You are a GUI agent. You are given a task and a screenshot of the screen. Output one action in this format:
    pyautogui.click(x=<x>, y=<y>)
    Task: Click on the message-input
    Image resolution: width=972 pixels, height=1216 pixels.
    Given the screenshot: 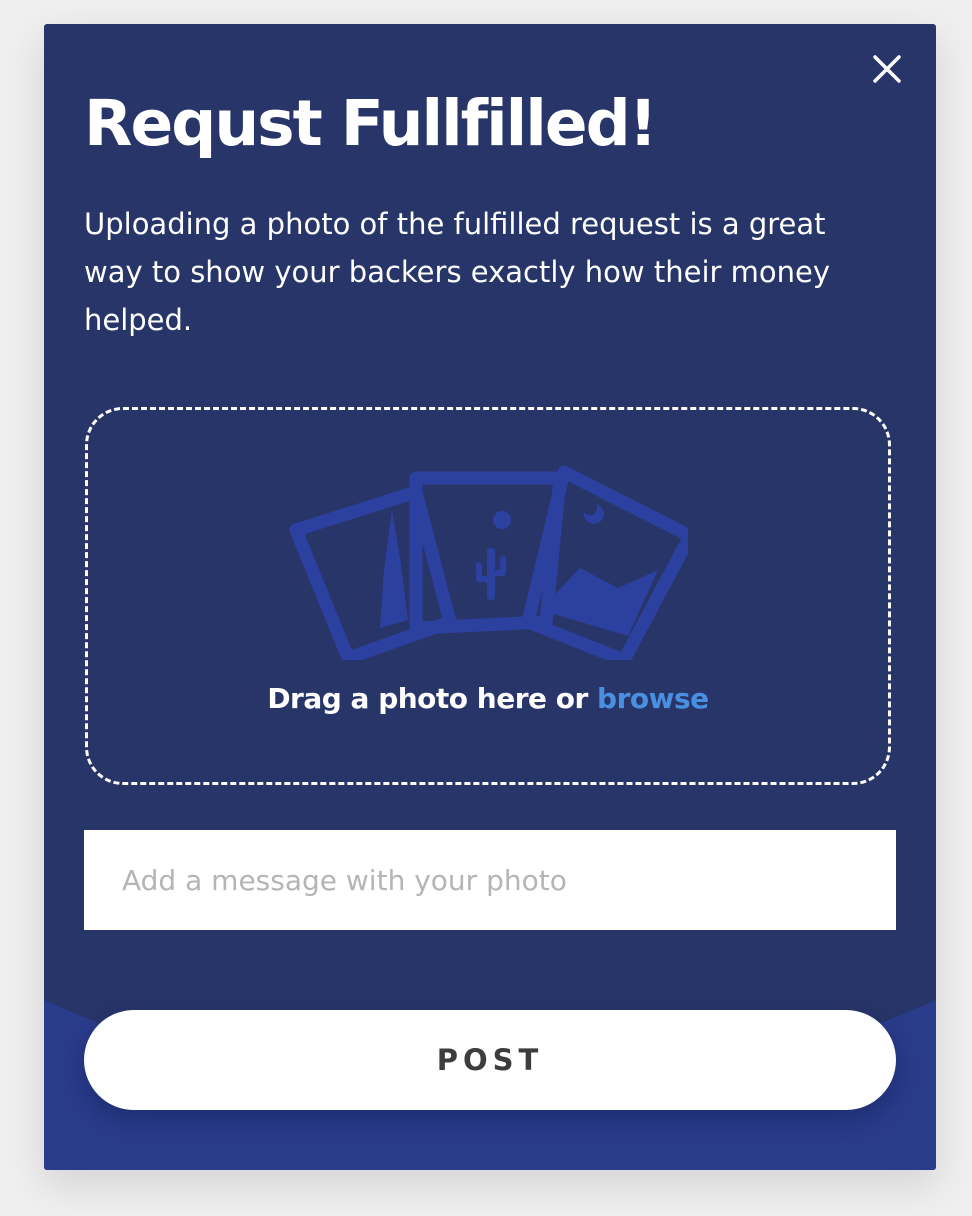 What is the action you would take?
    pyautogui.click(x=490, y=880)
    